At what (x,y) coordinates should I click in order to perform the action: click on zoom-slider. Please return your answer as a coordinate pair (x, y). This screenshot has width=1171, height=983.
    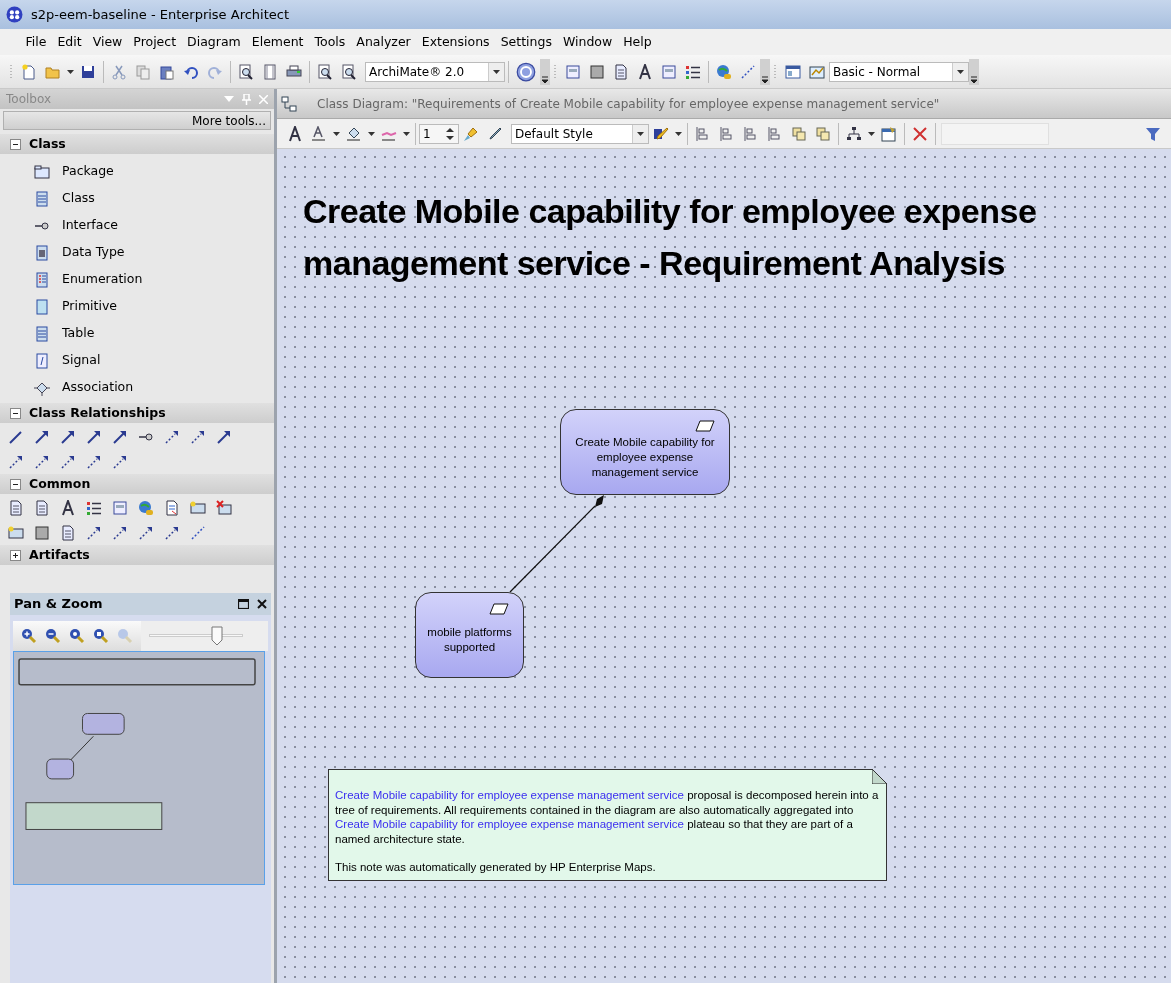
    Looking at the image, I should click on (196, 636).